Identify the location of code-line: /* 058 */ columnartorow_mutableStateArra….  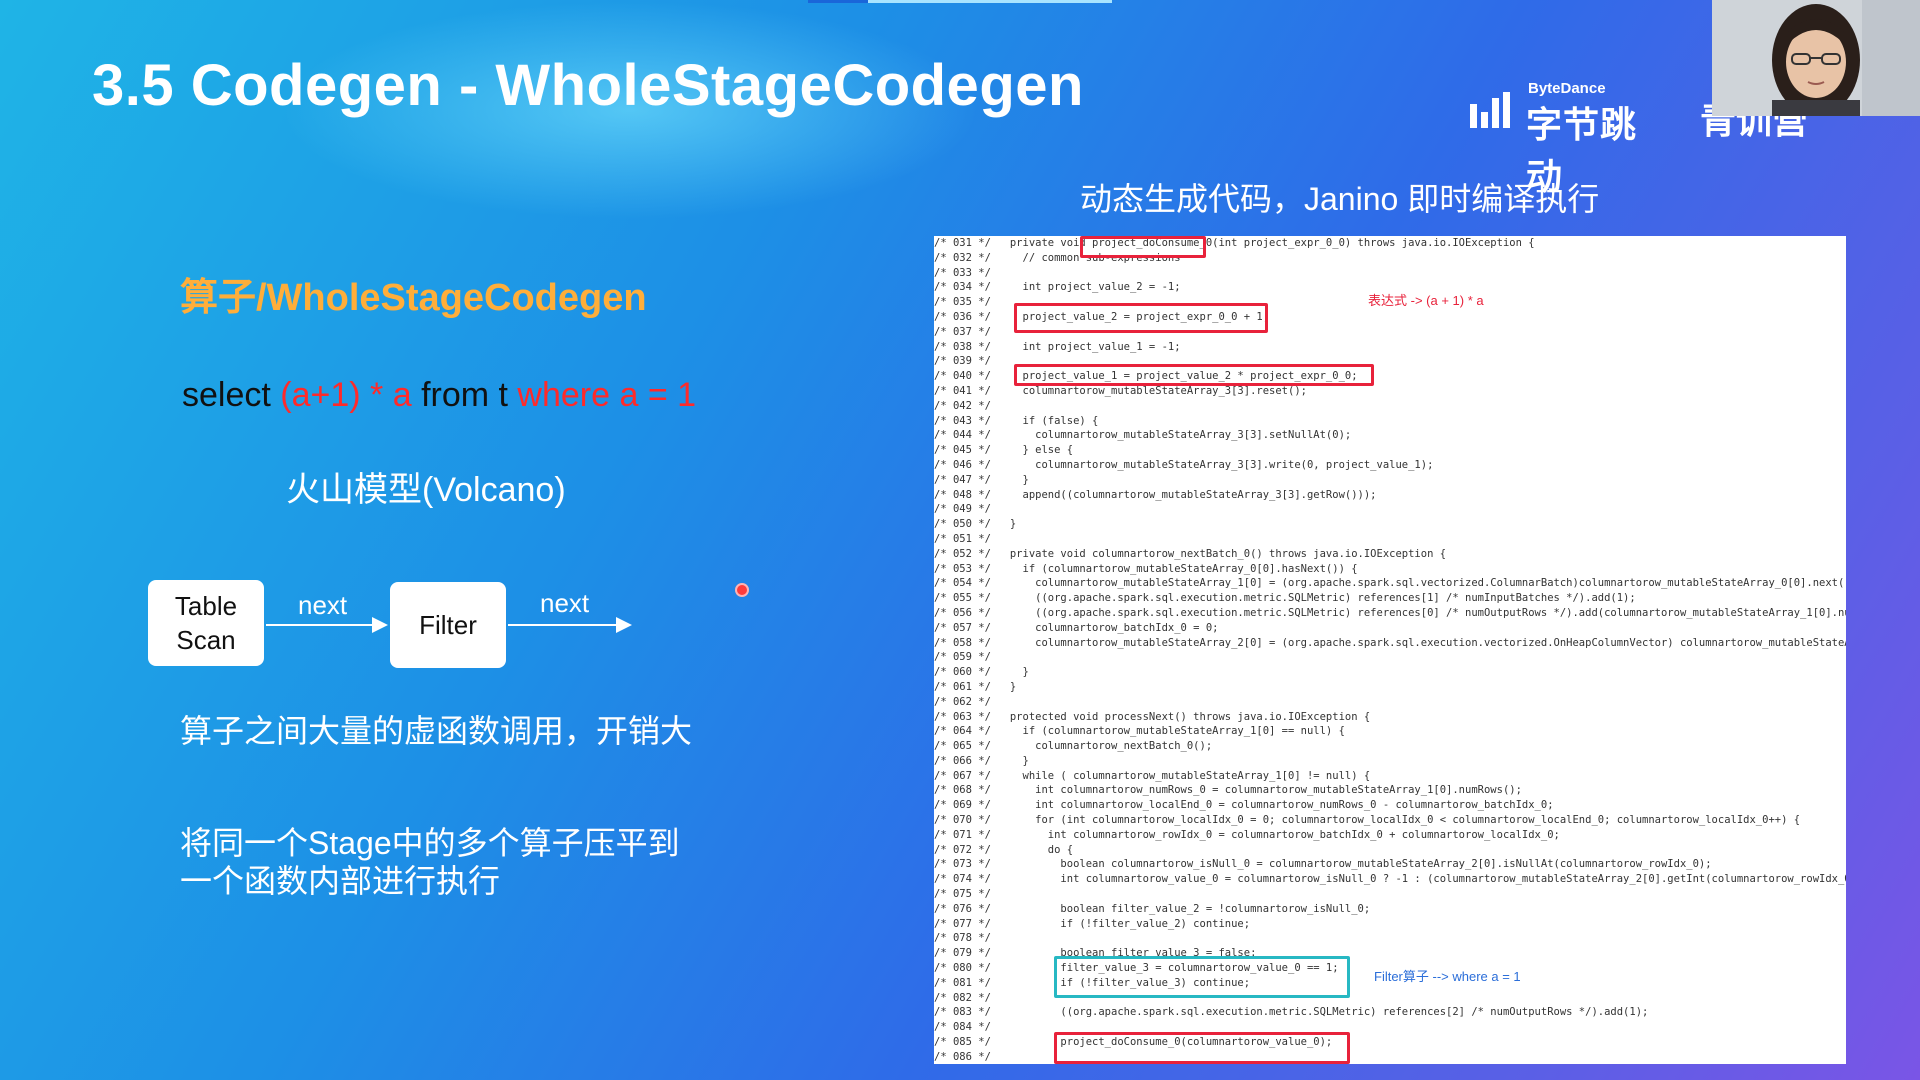
(1390, 642).